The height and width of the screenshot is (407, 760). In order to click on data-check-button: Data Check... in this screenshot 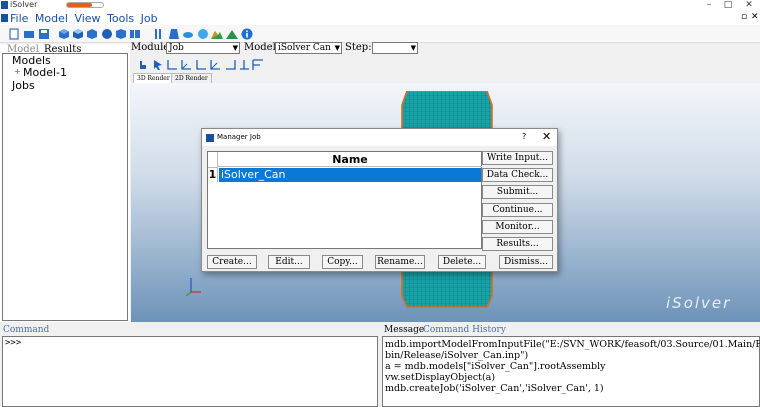, I will do `click(517, 175)`.